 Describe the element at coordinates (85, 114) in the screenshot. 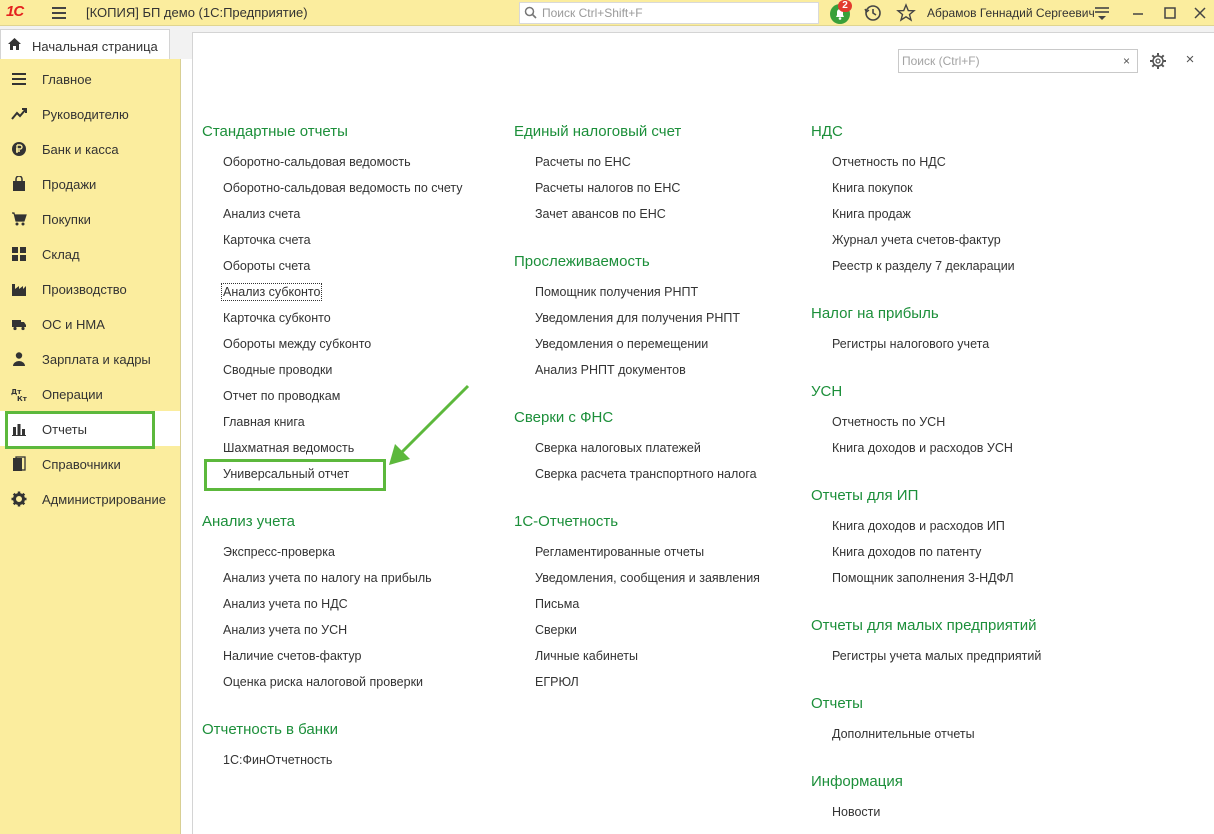

I see `sidebar-item-label: Руководителю` at that location.